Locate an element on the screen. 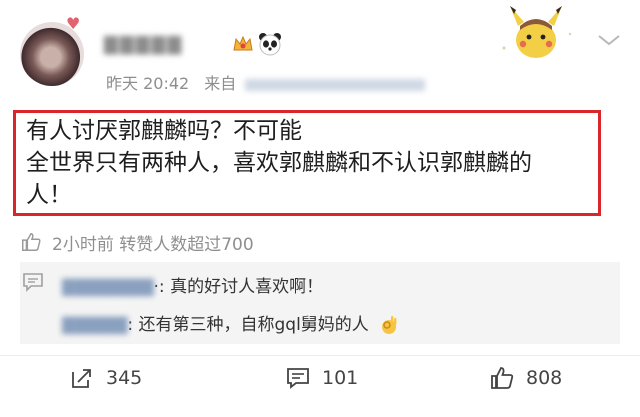 Image resolution: width=640 pixels, height=417 pixels. comment-button: 101 is located at coordinates (322, 378).